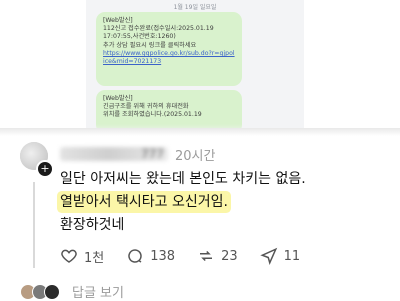  What do you see at coordinates (82, 256) in the screenshot?
I see `like-button: 1천` at bounding box center [82, 256].